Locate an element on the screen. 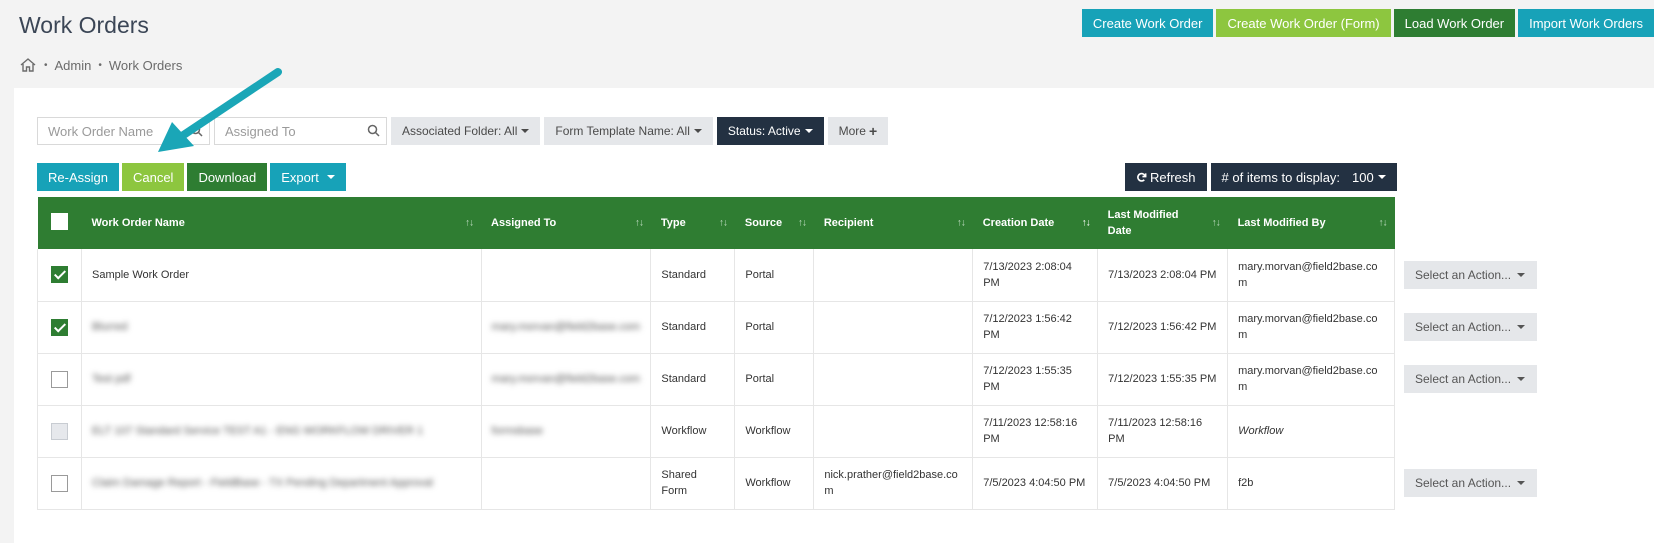 Image resolution: width=1654 pixels, height=543 pixels. header-label: Last Modified By is located at coordinates (1281, 223).